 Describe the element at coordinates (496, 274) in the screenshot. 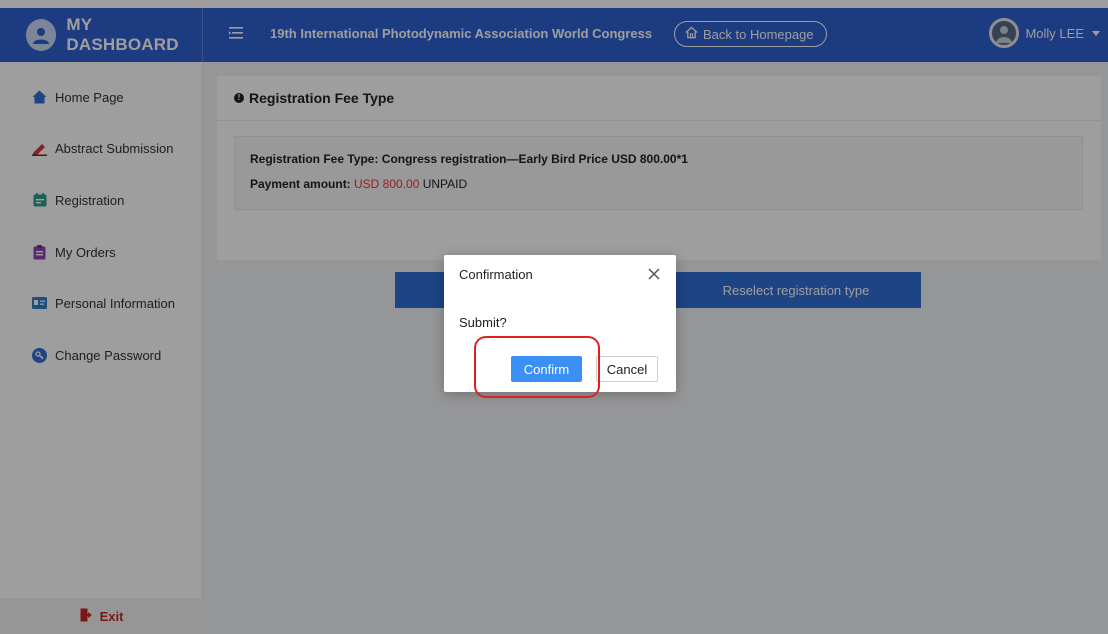

I see `dialog-title: Confirmation` at that location.